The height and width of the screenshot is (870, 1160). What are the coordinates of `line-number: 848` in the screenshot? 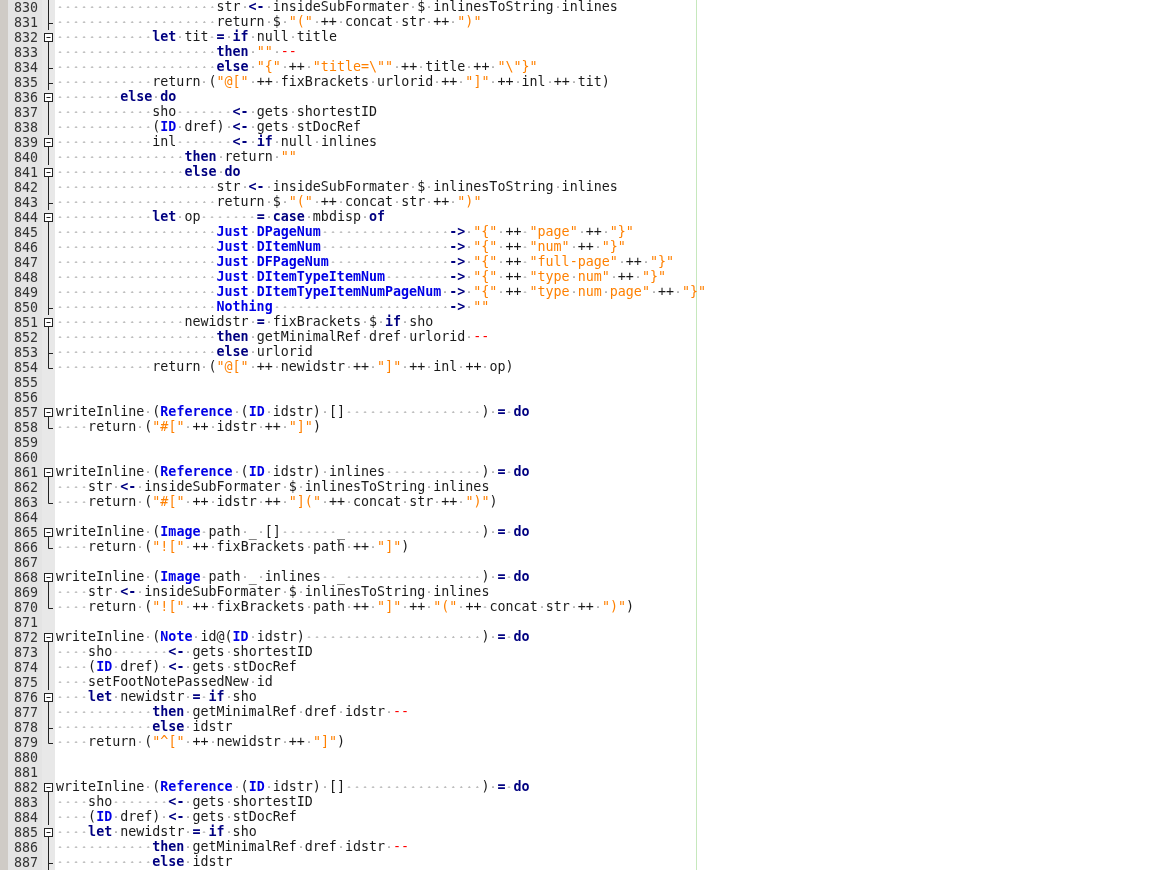 It's located at (25, 277).